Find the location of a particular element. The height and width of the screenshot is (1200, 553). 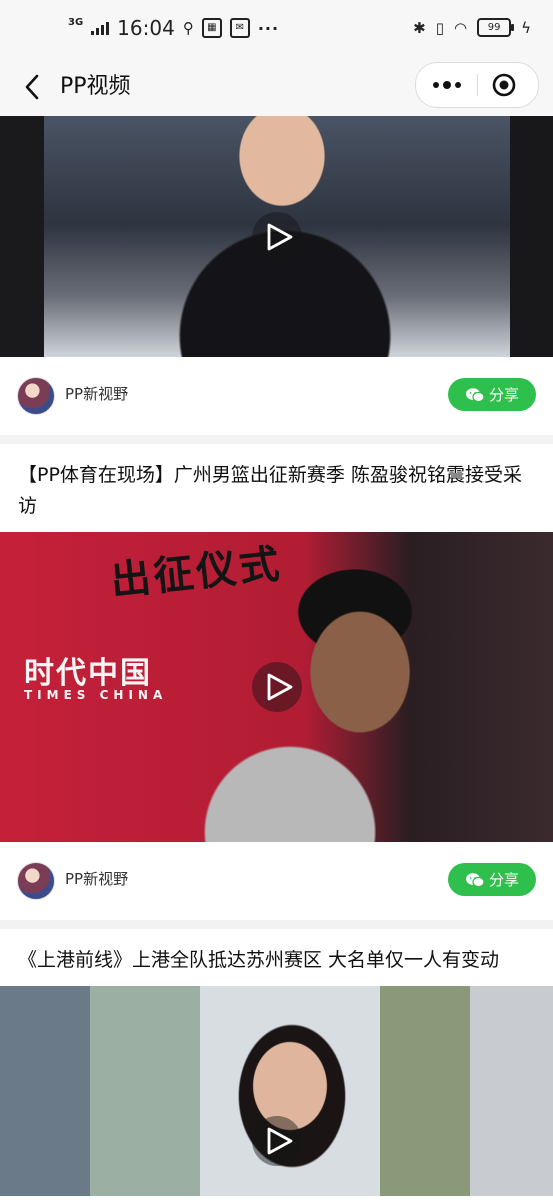

bluetooth-icon: ✱ is located at coordinates (419, 27).